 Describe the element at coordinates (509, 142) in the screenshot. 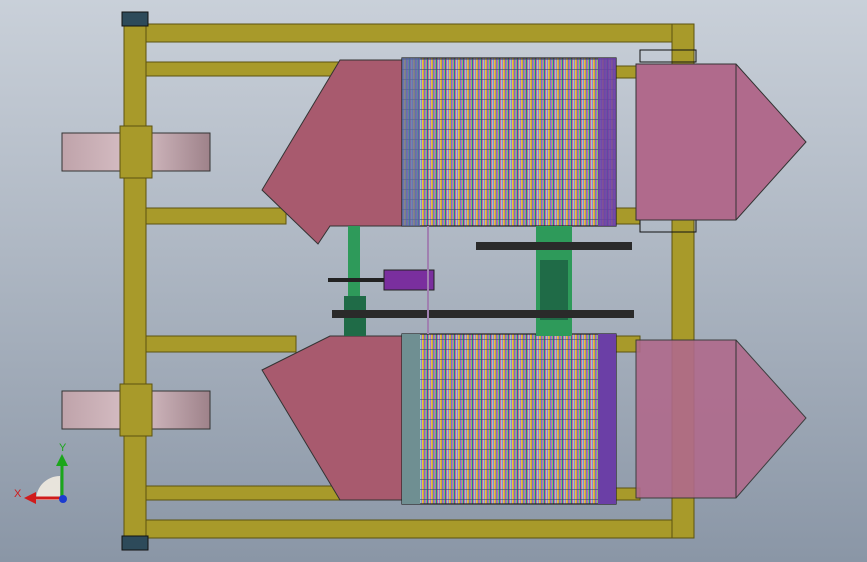

I see `upper-drum` at that location.